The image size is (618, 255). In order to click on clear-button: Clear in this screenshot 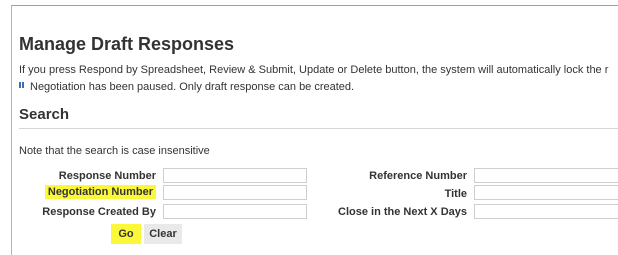, I will do `click(163, 234)`.